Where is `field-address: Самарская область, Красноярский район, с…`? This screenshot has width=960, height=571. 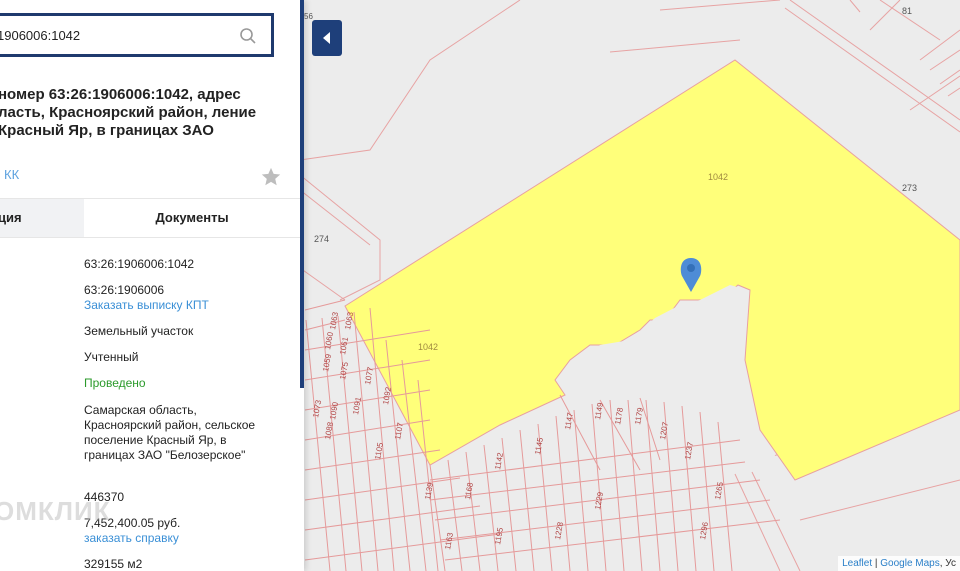 field-address: Самарская область, Красноярский район, с… is located at coordinates (170, 432).